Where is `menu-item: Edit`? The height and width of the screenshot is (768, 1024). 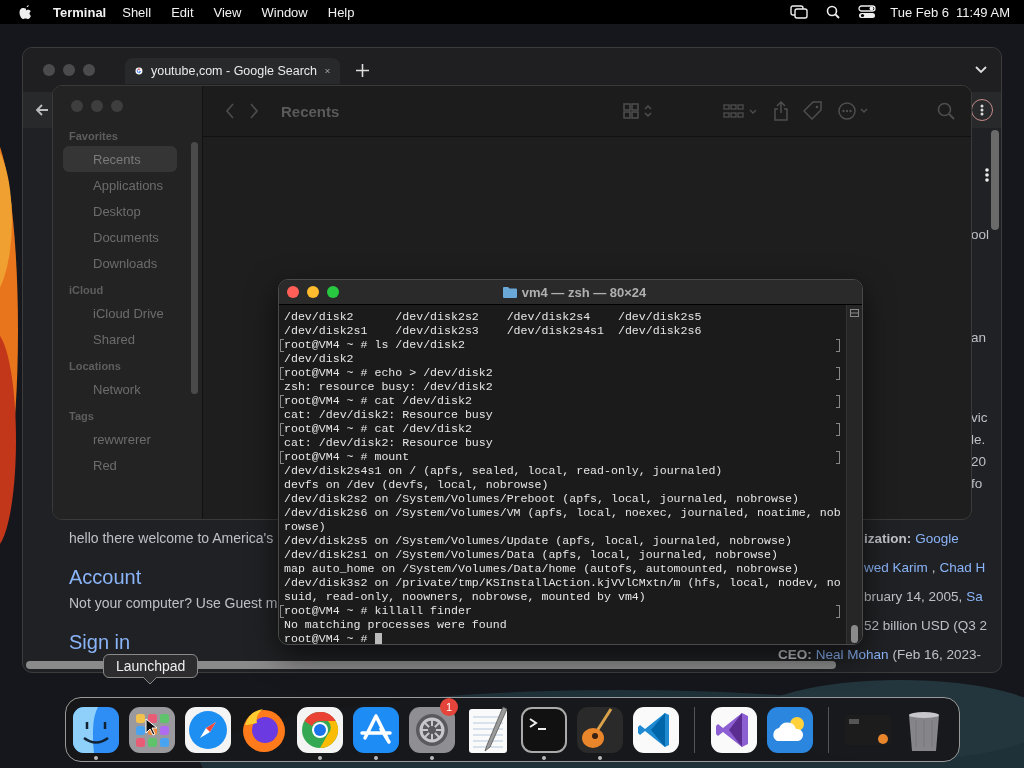
menu-item: Edit is located at coordinates (182, 12).